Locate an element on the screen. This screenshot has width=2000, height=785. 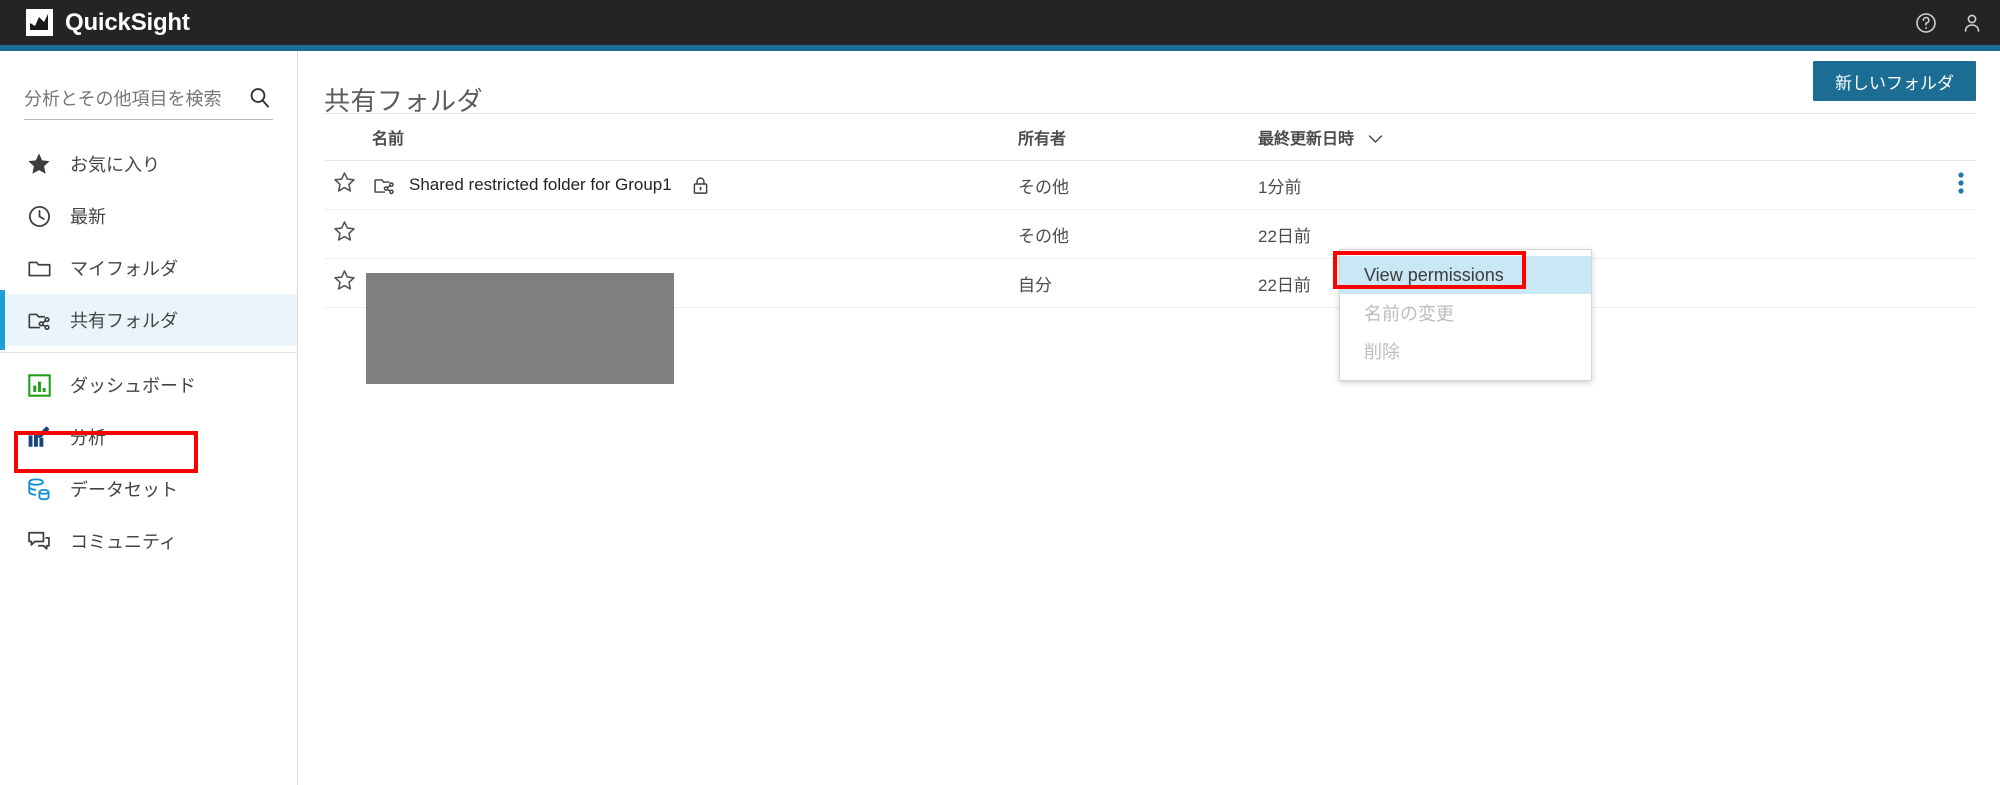
sidebar-item-favorites: お気に入り is located at coordinates (148, 164).